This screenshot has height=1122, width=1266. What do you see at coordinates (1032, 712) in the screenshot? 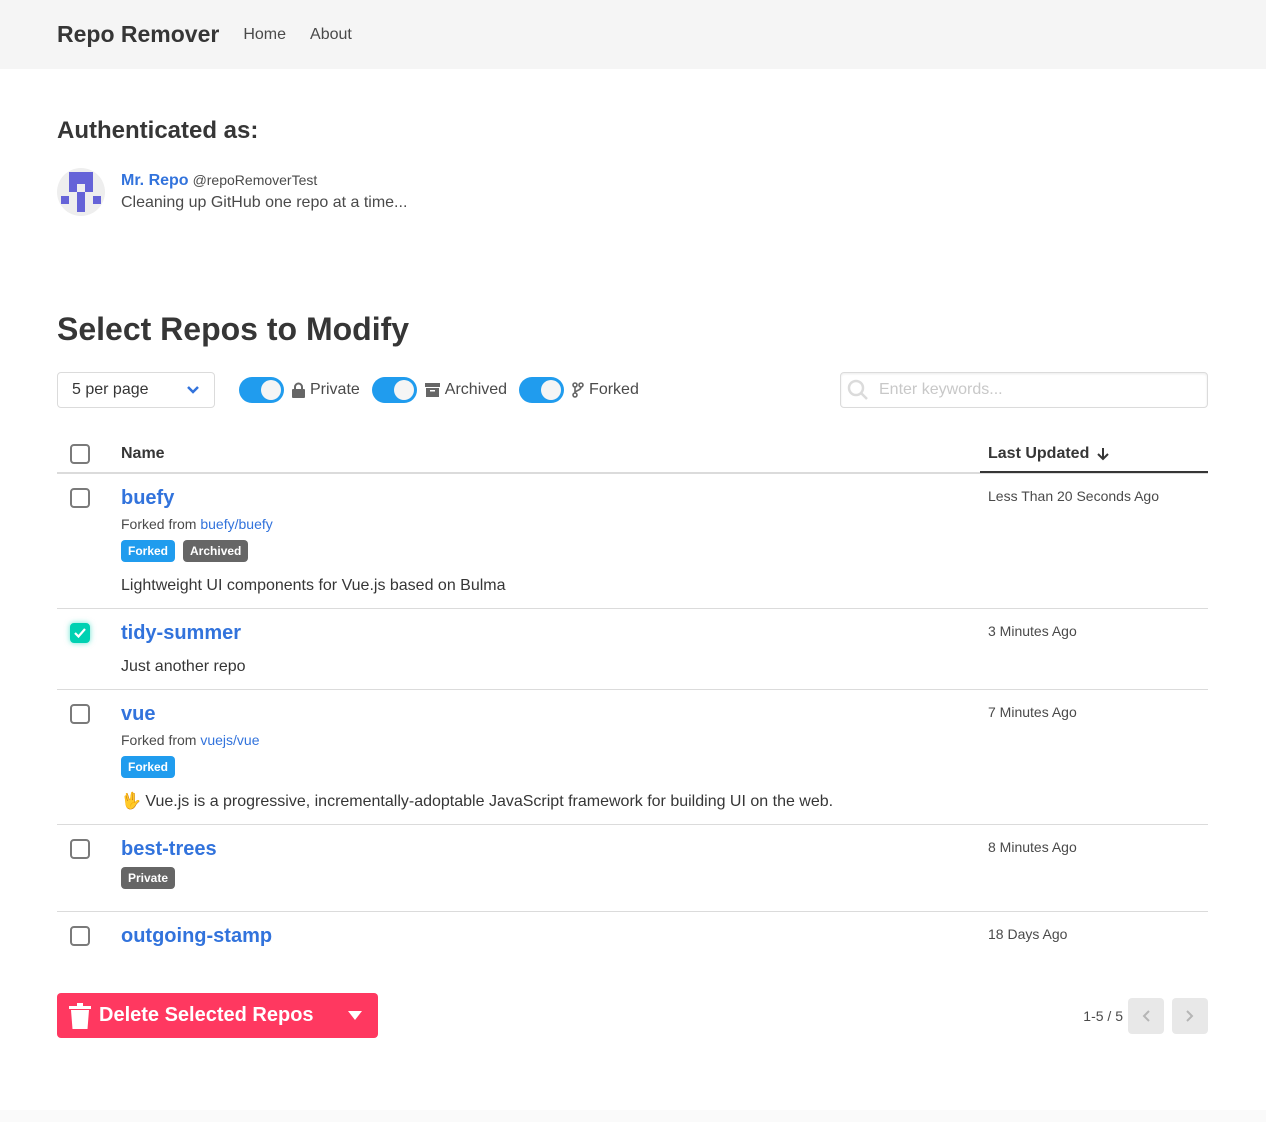
I see `last-updated: 7 Minutes Ago` at bounding box center [1032, 712].